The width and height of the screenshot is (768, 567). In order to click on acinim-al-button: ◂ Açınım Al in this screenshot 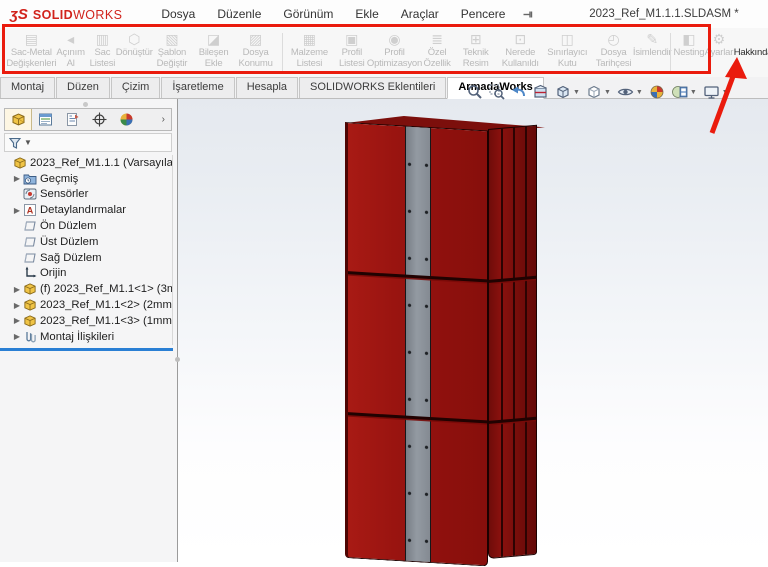, I will do `click(71, 52)`.